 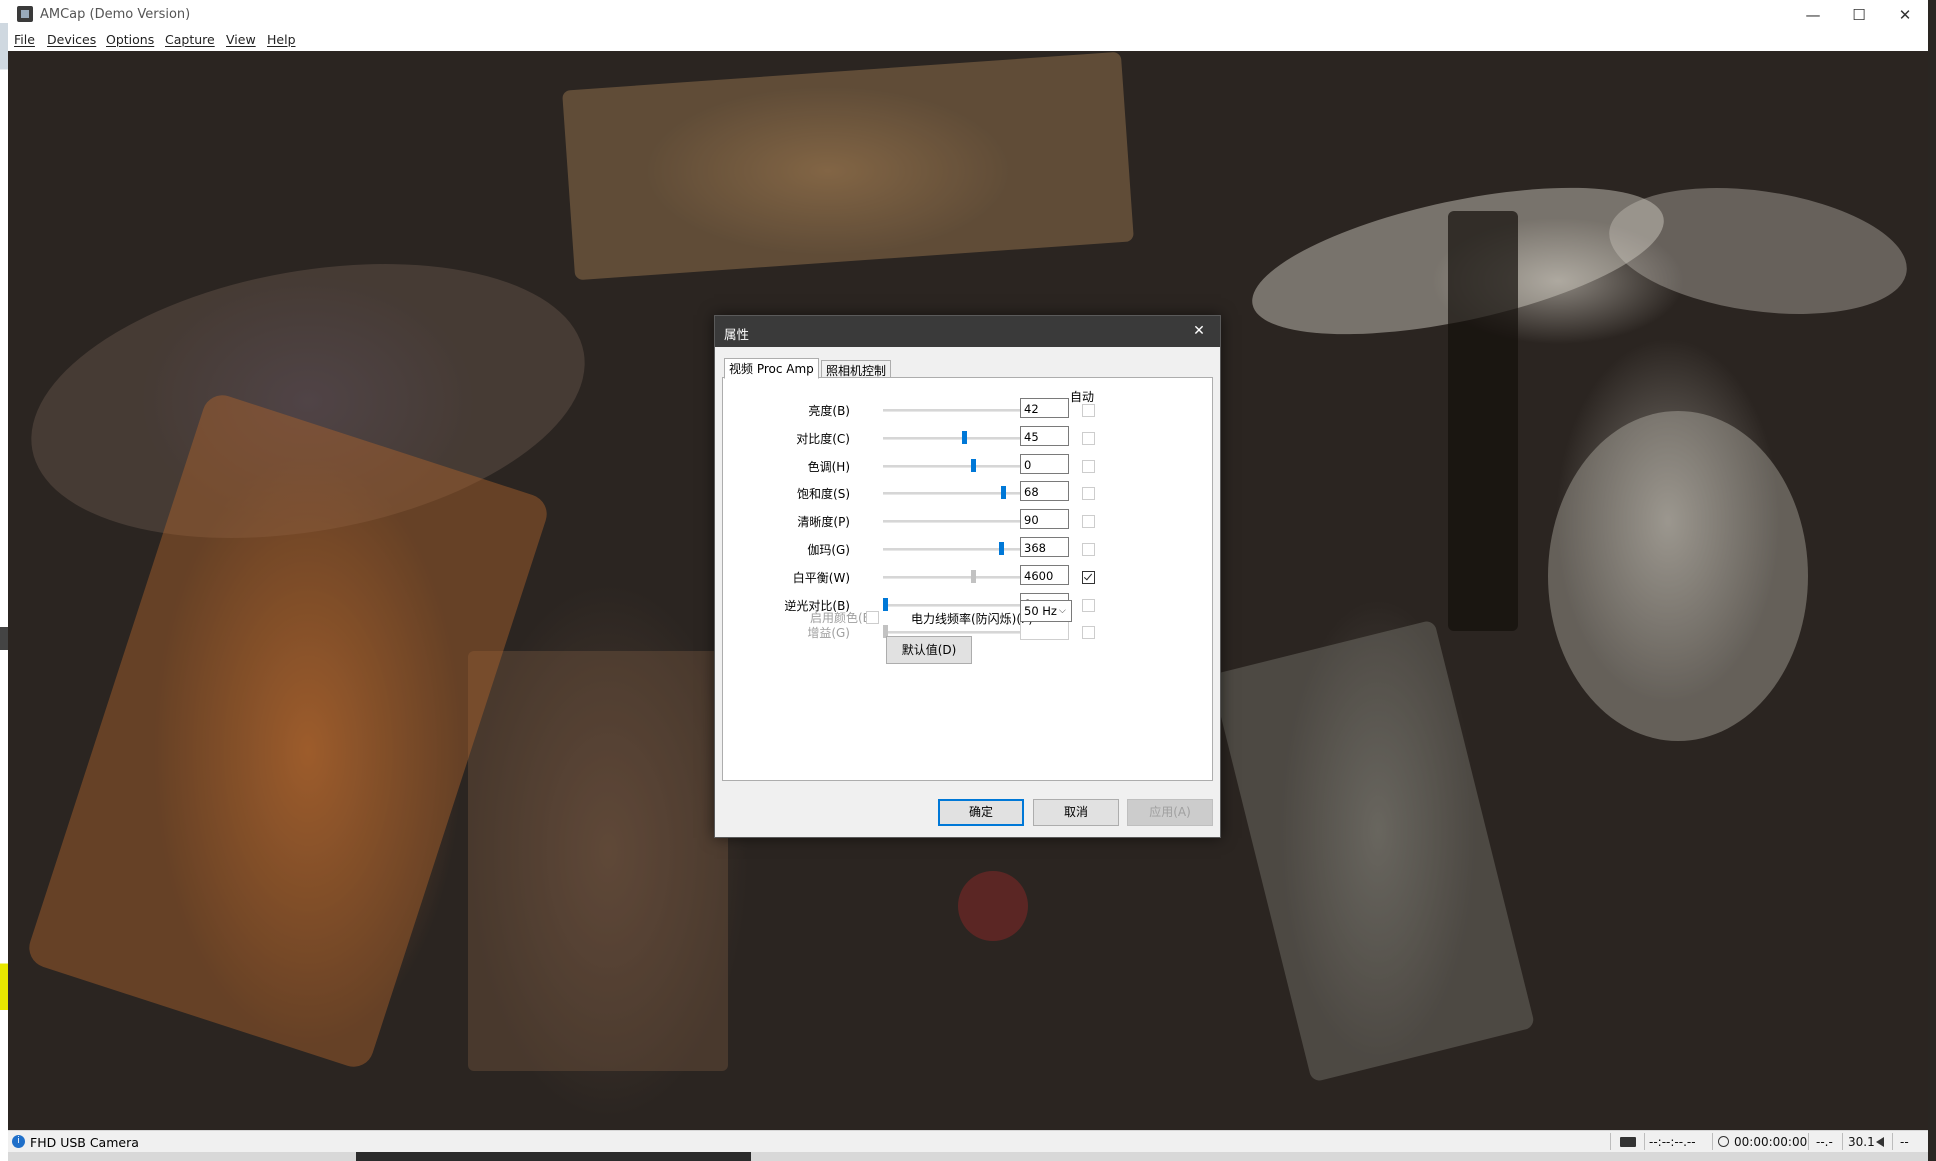 What do you see at coordinates (115, 14) in the screenshot?
I see `window-title: AMCap (Demo Version)` at bounding box center [115, 14].